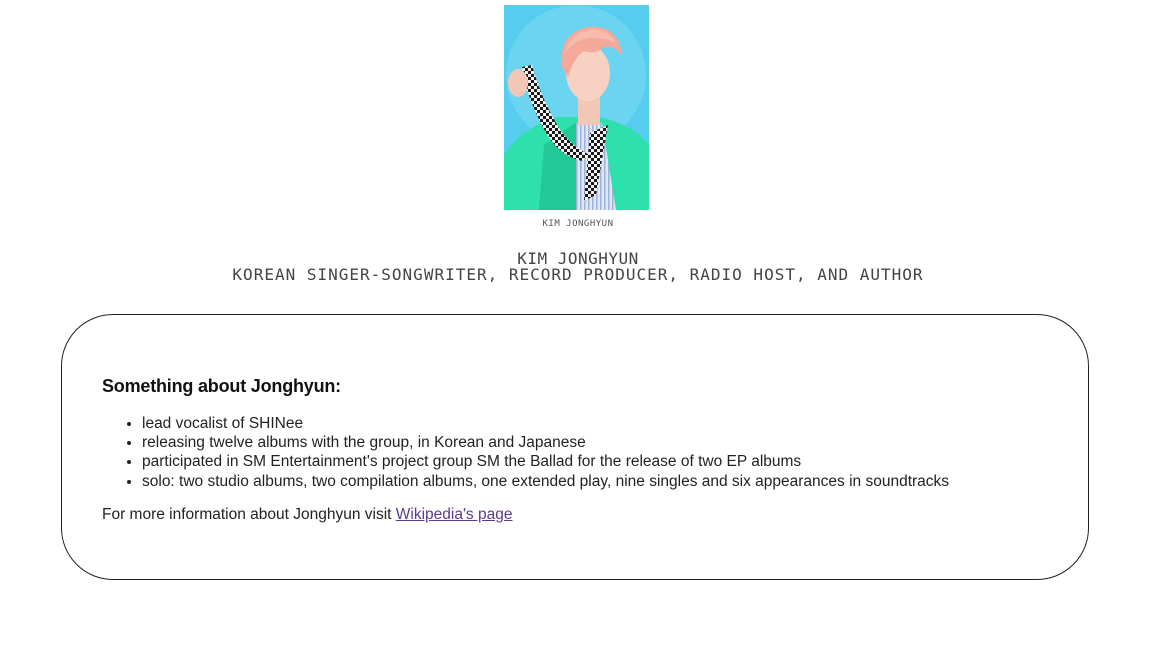 The height and width of the screenshot is (652, 1156). What do you see at coordinates (576, 107) in the screenshot?
I see `portrait-image` at bounding box center [576, 107].